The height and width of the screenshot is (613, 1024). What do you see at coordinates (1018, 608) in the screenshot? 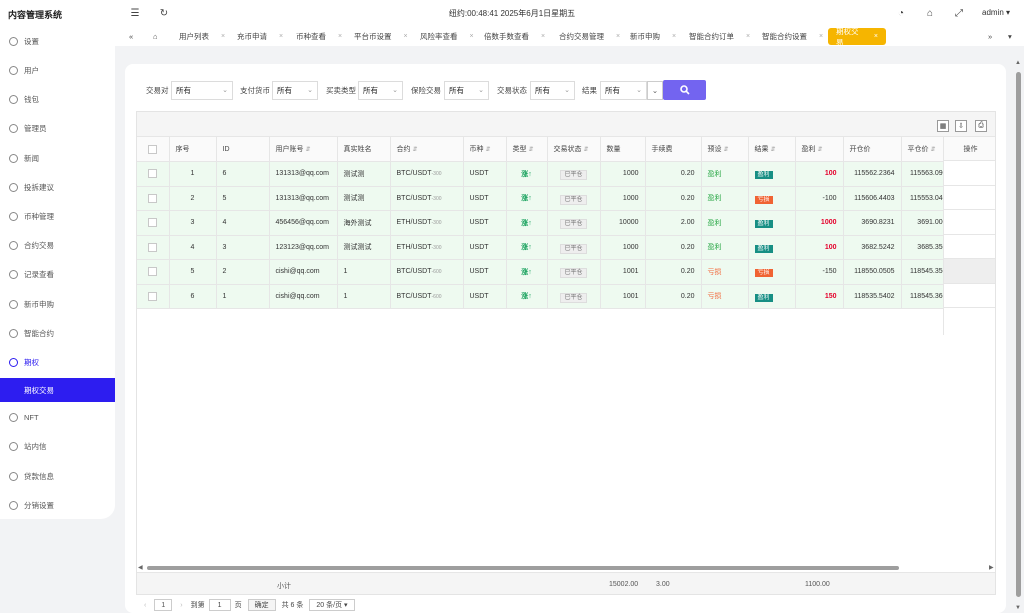
I see `scroll-down-icon: ▼` at bounding box center [1018, 608].